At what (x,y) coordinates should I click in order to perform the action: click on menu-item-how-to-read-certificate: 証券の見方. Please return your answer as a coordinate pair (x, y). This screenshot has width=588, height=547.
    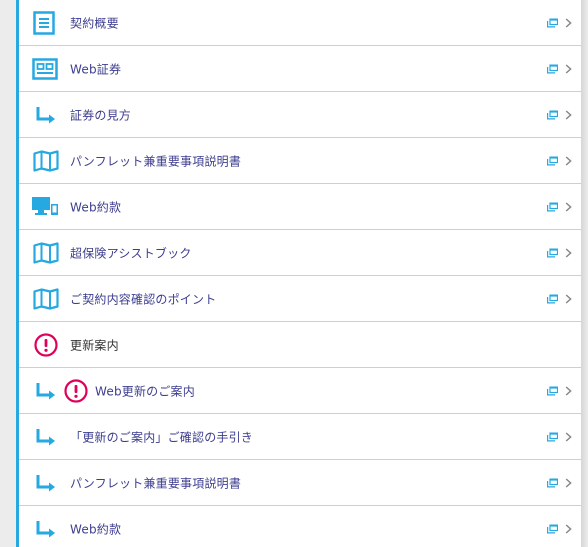
    Looking at the image, I should click on (300, 115).